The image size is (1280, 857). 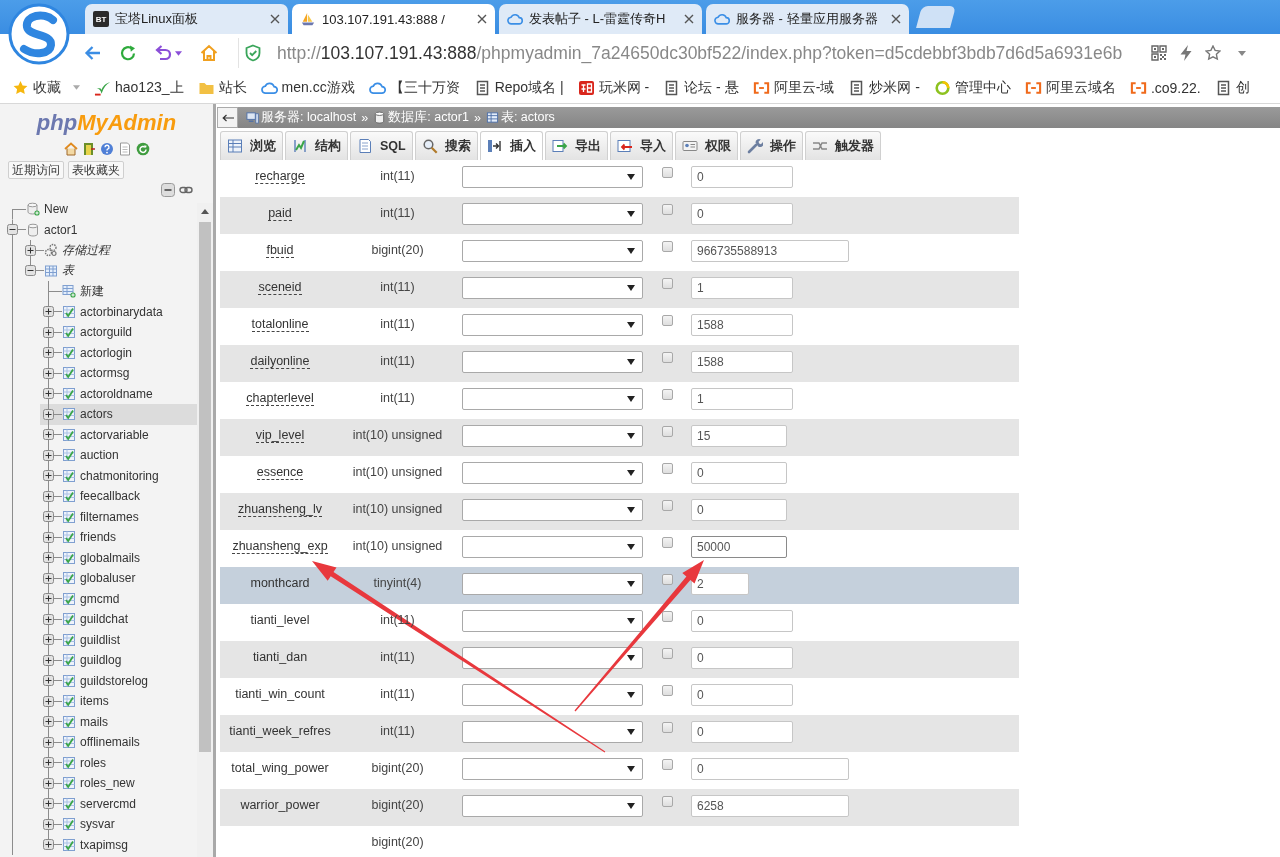 What do you see at coordinates (316, 145) in the screenshot?
I see `tab: 结构` at bounding box center [316, 145].